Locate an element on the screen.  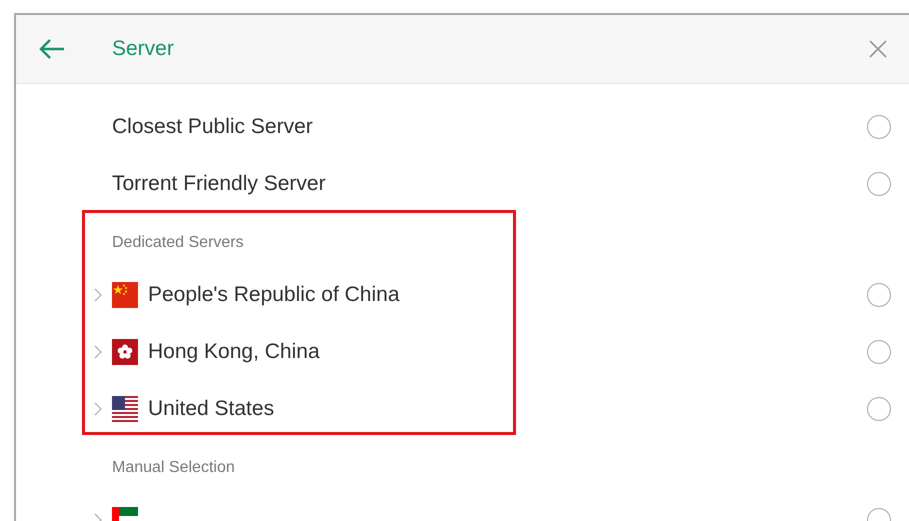
screen-title: Server is located at coordinates (143, 49).